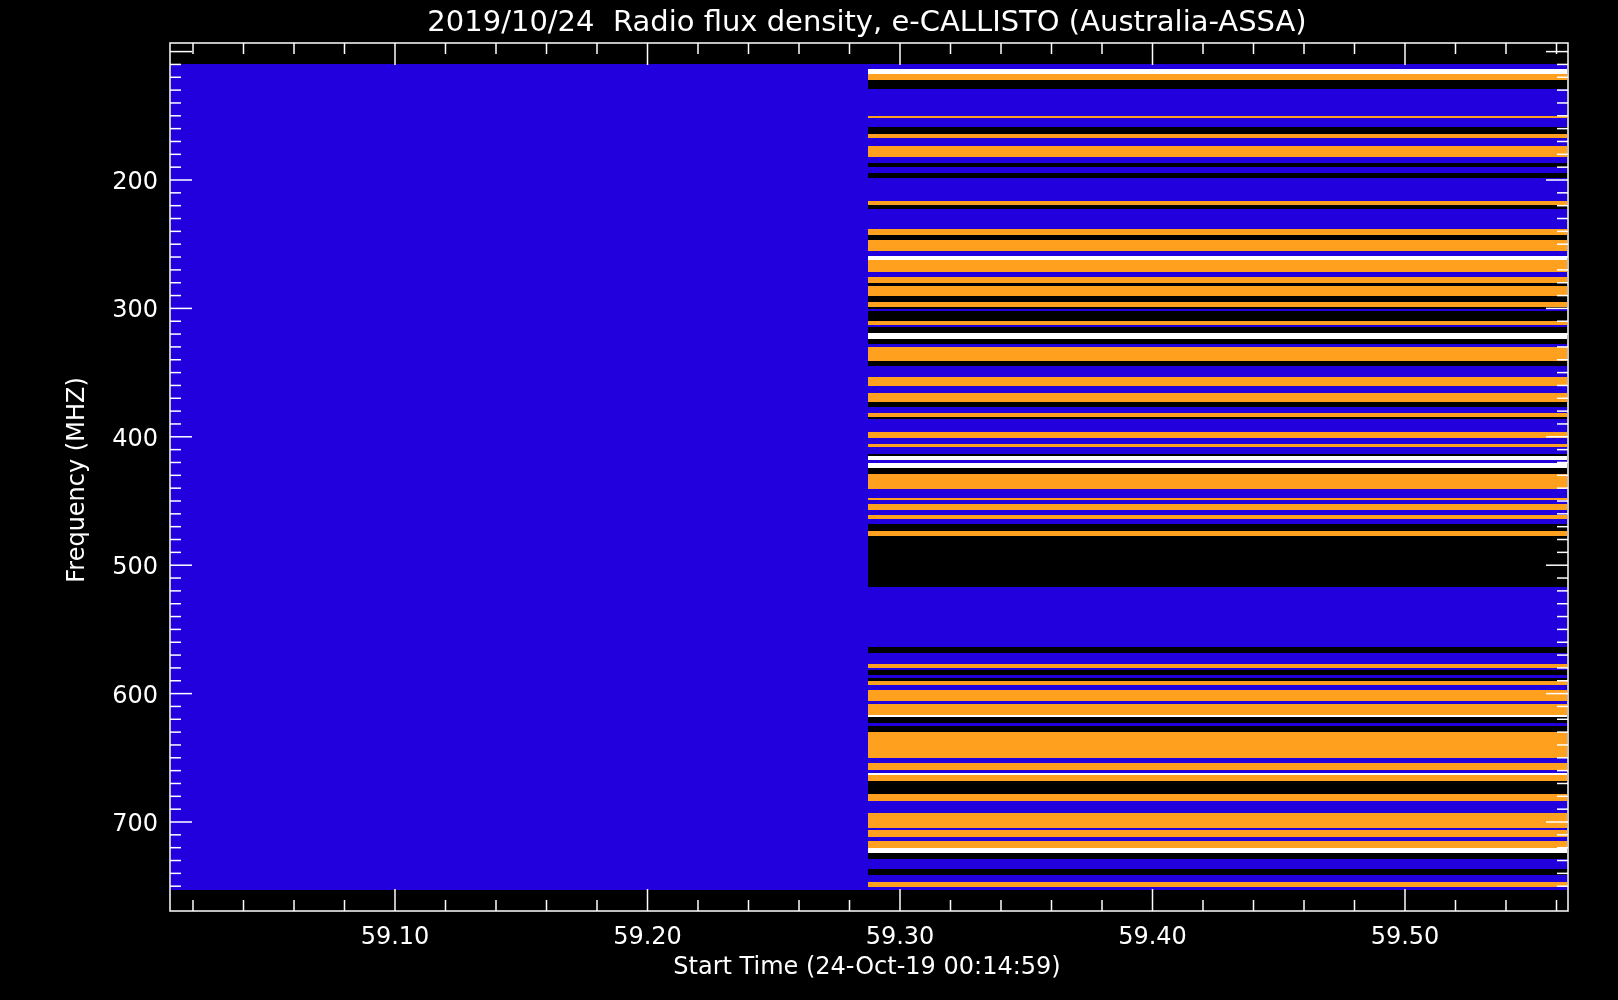  Describe the element at coordinates (76, 480) in the screenshot. I see `y-axis-label: Frequency (MHZ)` at that location.